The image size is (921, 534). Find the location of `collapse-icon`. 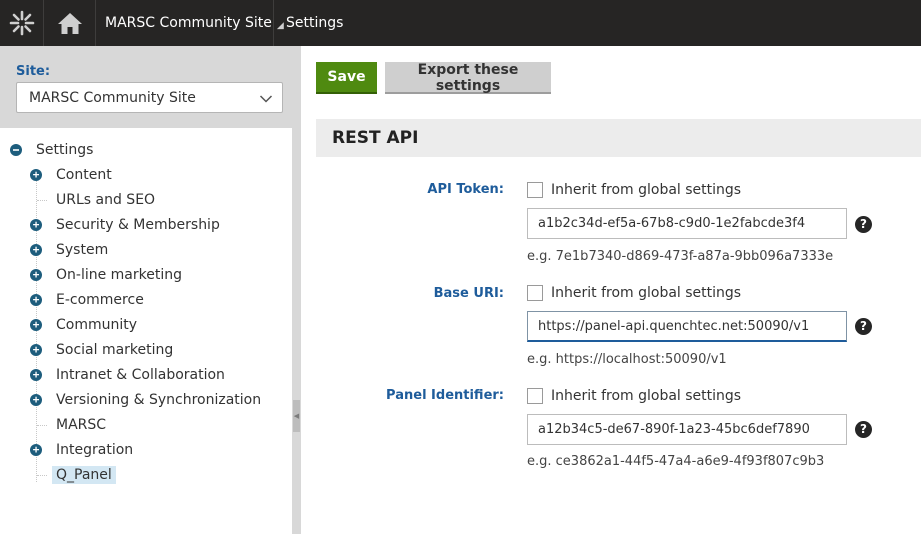

collapse-icon is located at coordinates (16, 150).